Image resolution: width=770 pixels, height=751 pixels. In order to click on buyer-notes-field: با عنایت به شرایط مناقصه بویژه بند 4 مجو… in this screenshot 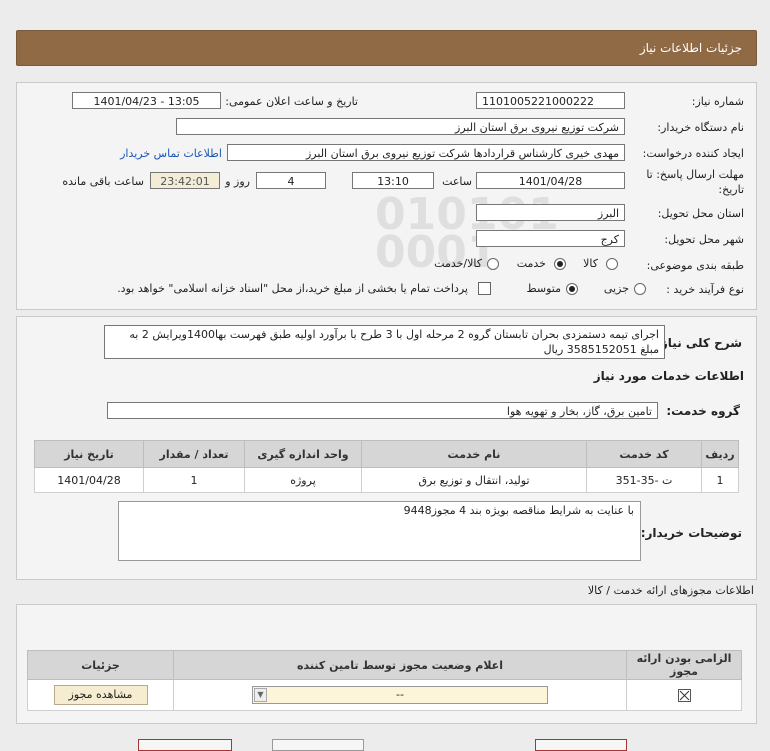, I will do `click(379, 531)`.